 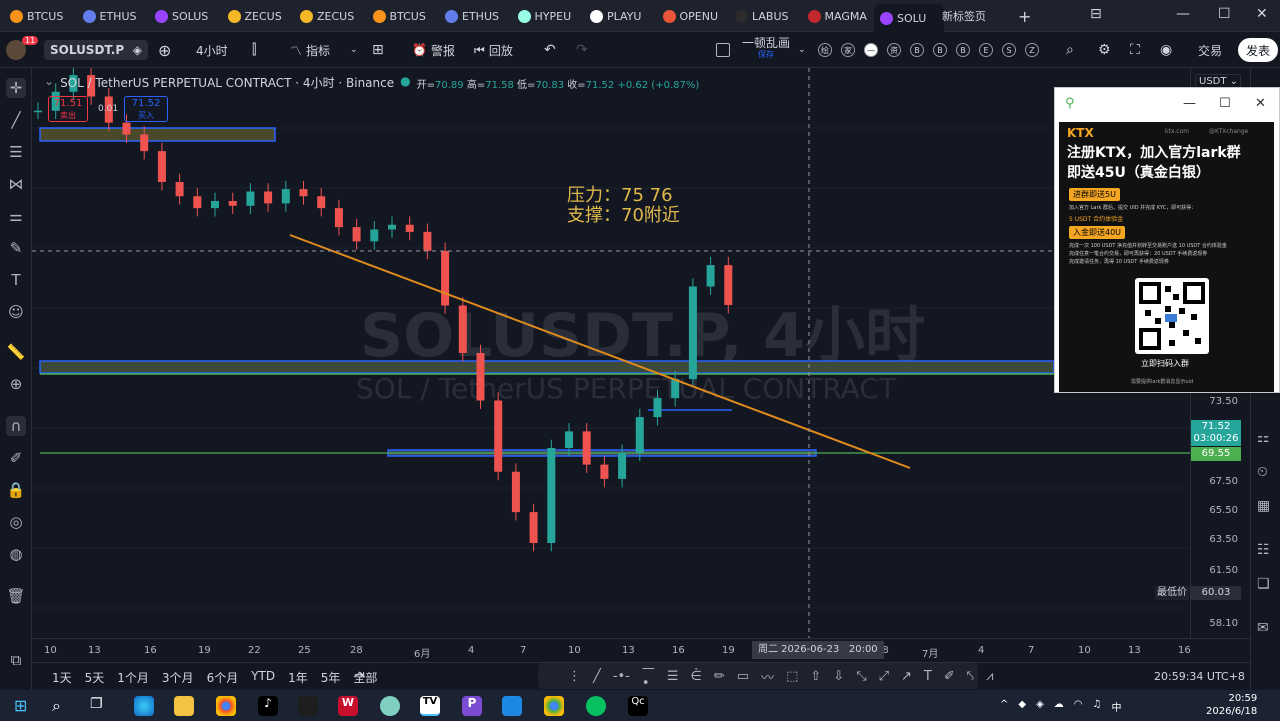 What do you see at coordinates (16, 384) in the screenshot?
I see `zoom-in-icon: ⊕` at bounding box center [16, 384].